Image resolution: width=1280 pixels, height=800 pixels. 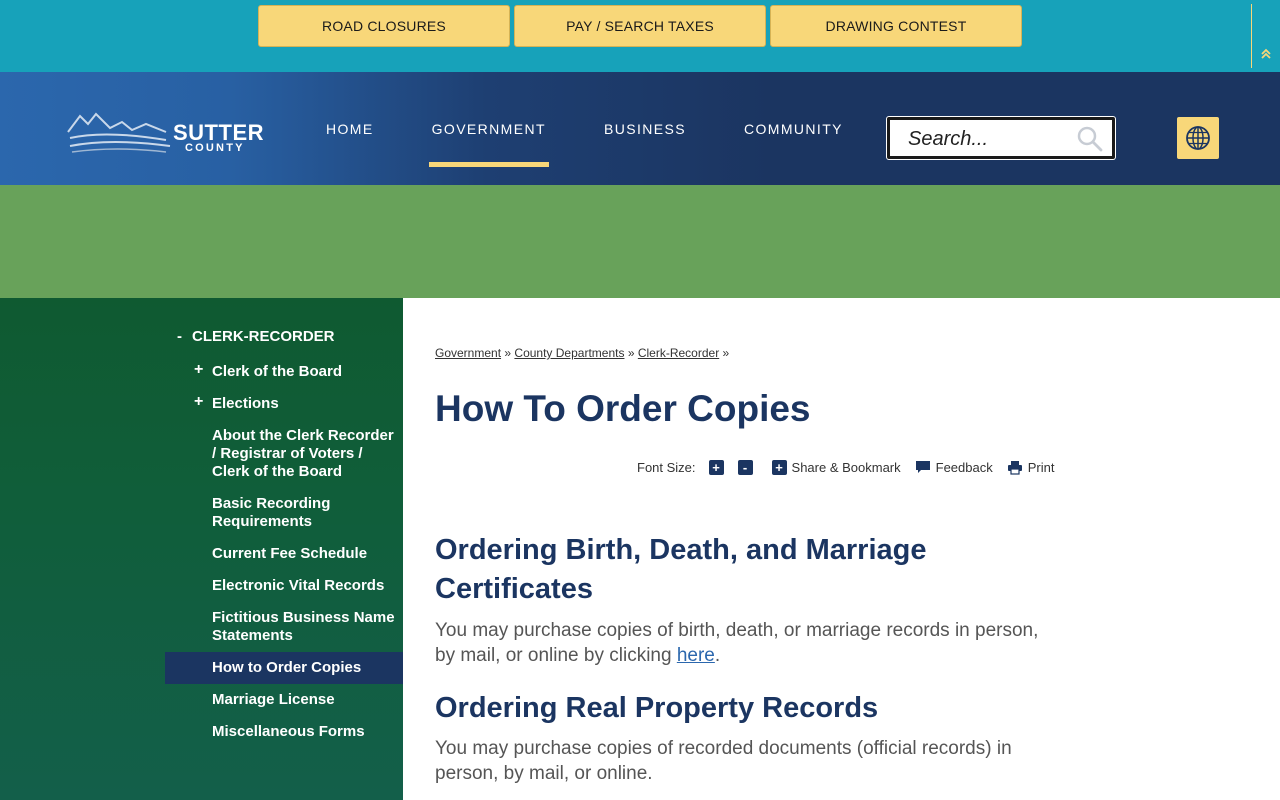 What do you see at coordinates (922, 467) in the screenshot?
I see `speech-bubble-icon` at bounding box center [922, 467].